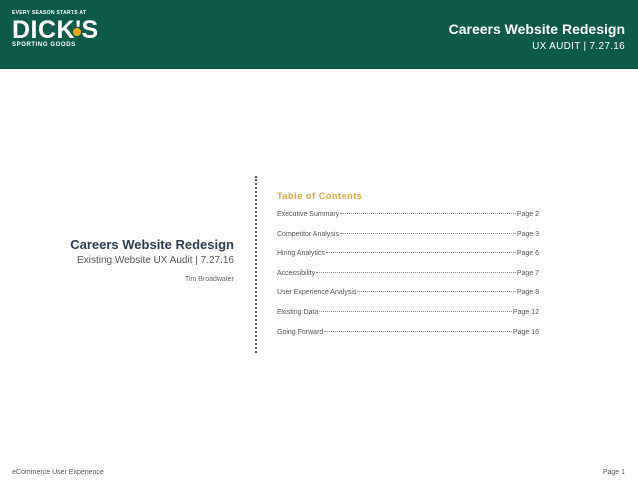 This screenshot has width=638, height=493. What do you see at coordinates (408, 299) in the screenshot?
I see `toc-item-user-experience-analysis: User Experience Analysis Page 8` at bounding box center [408, 299].